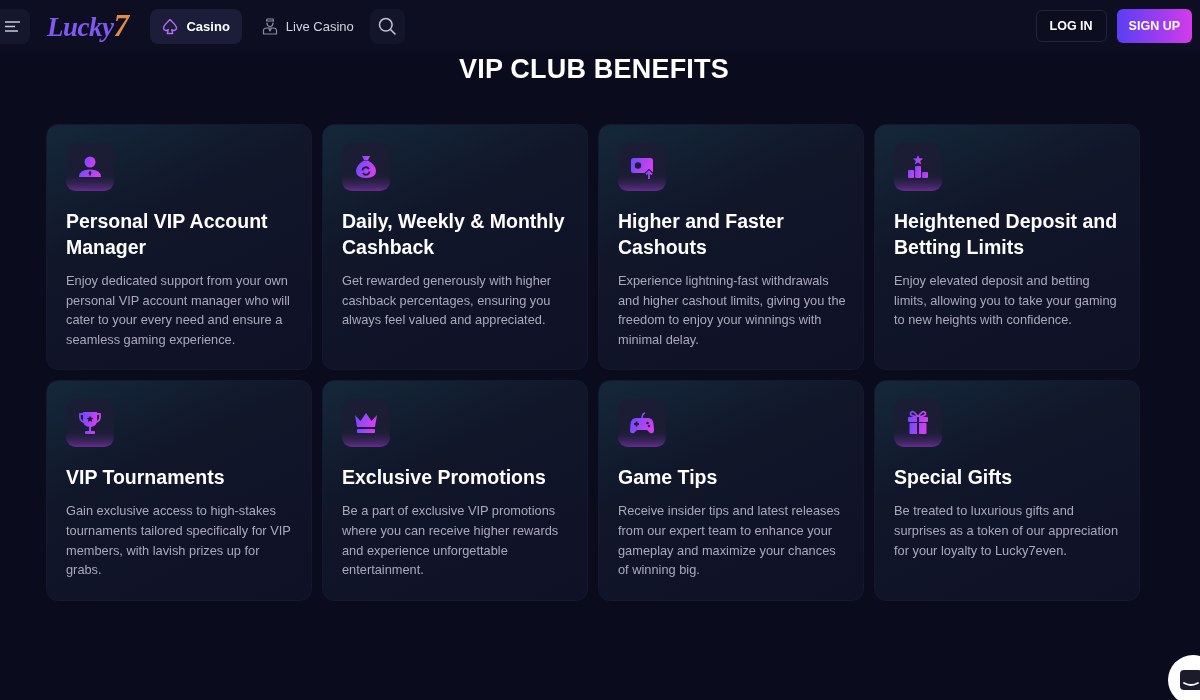 The image size is (1200, 700). What do you see at coordinates (1006, 234) in the screenshot?
I see `card-title: Heightened Deposit and Betting Limits` at bounding box center [1006, 234].